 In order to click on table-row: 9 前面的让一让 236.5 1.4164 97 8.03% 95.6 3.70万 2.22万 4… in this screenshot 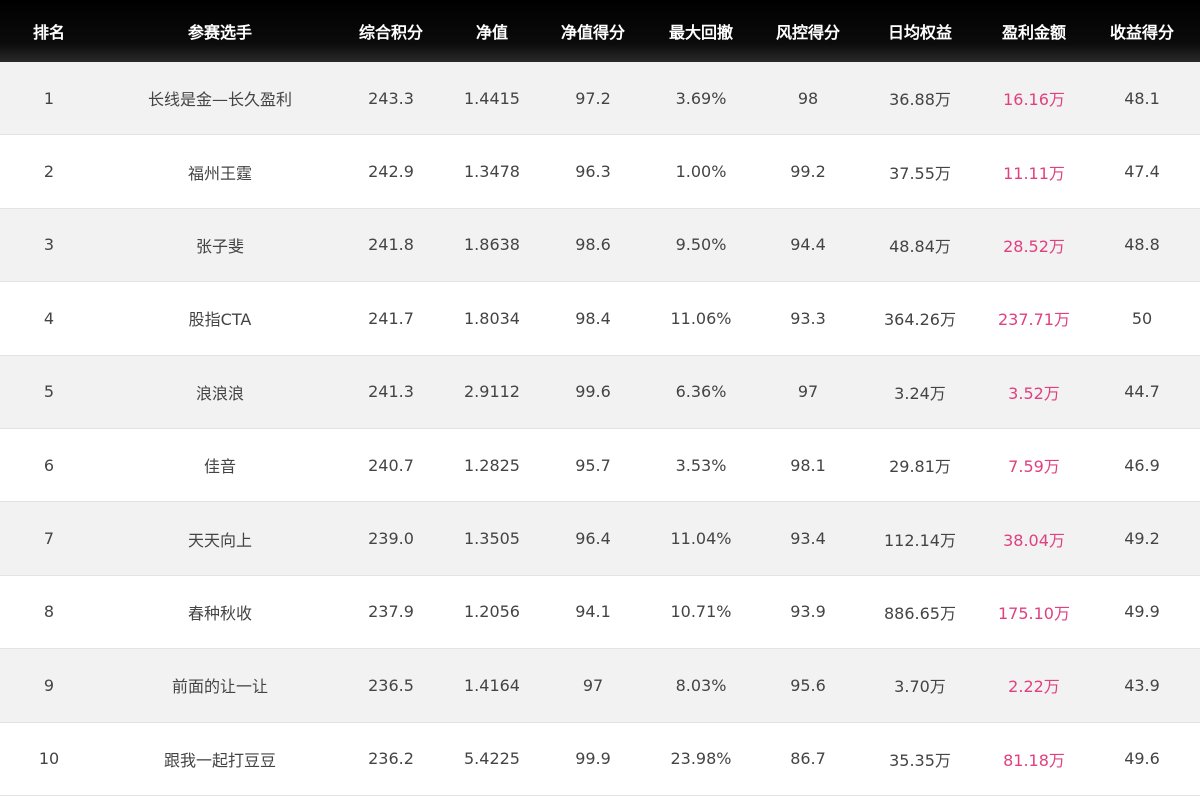, I will do `click(600, 686)`.